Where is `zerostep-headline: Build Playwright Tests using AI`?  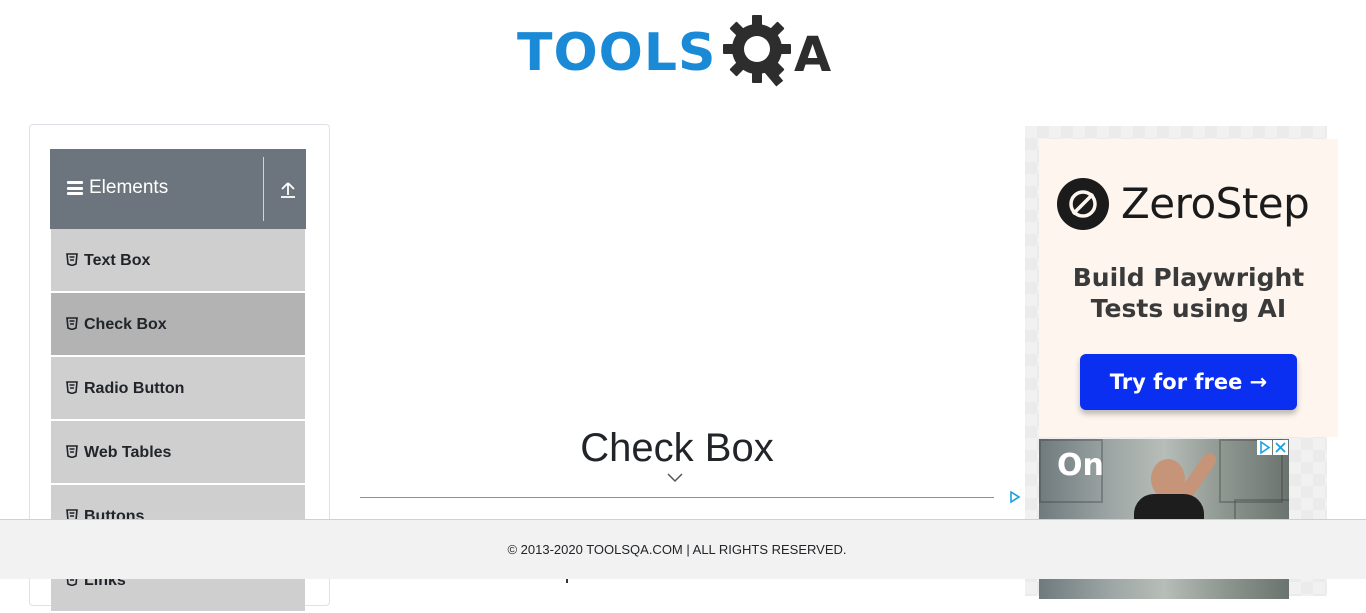 zerostep-headline: Build Playwright Tests using AI is located at coordinates (1188, 293).